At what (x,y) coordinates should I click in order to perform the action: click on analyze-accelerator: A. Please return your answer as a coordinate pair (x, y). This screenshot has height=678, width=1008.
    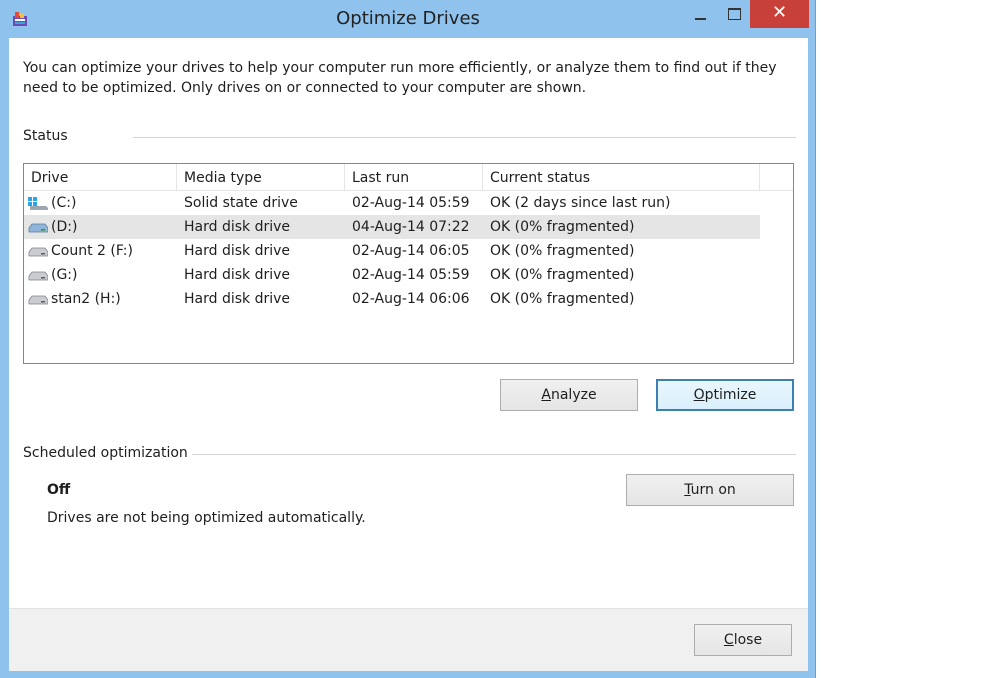
    Looking at the image, I should click on (546, 395).